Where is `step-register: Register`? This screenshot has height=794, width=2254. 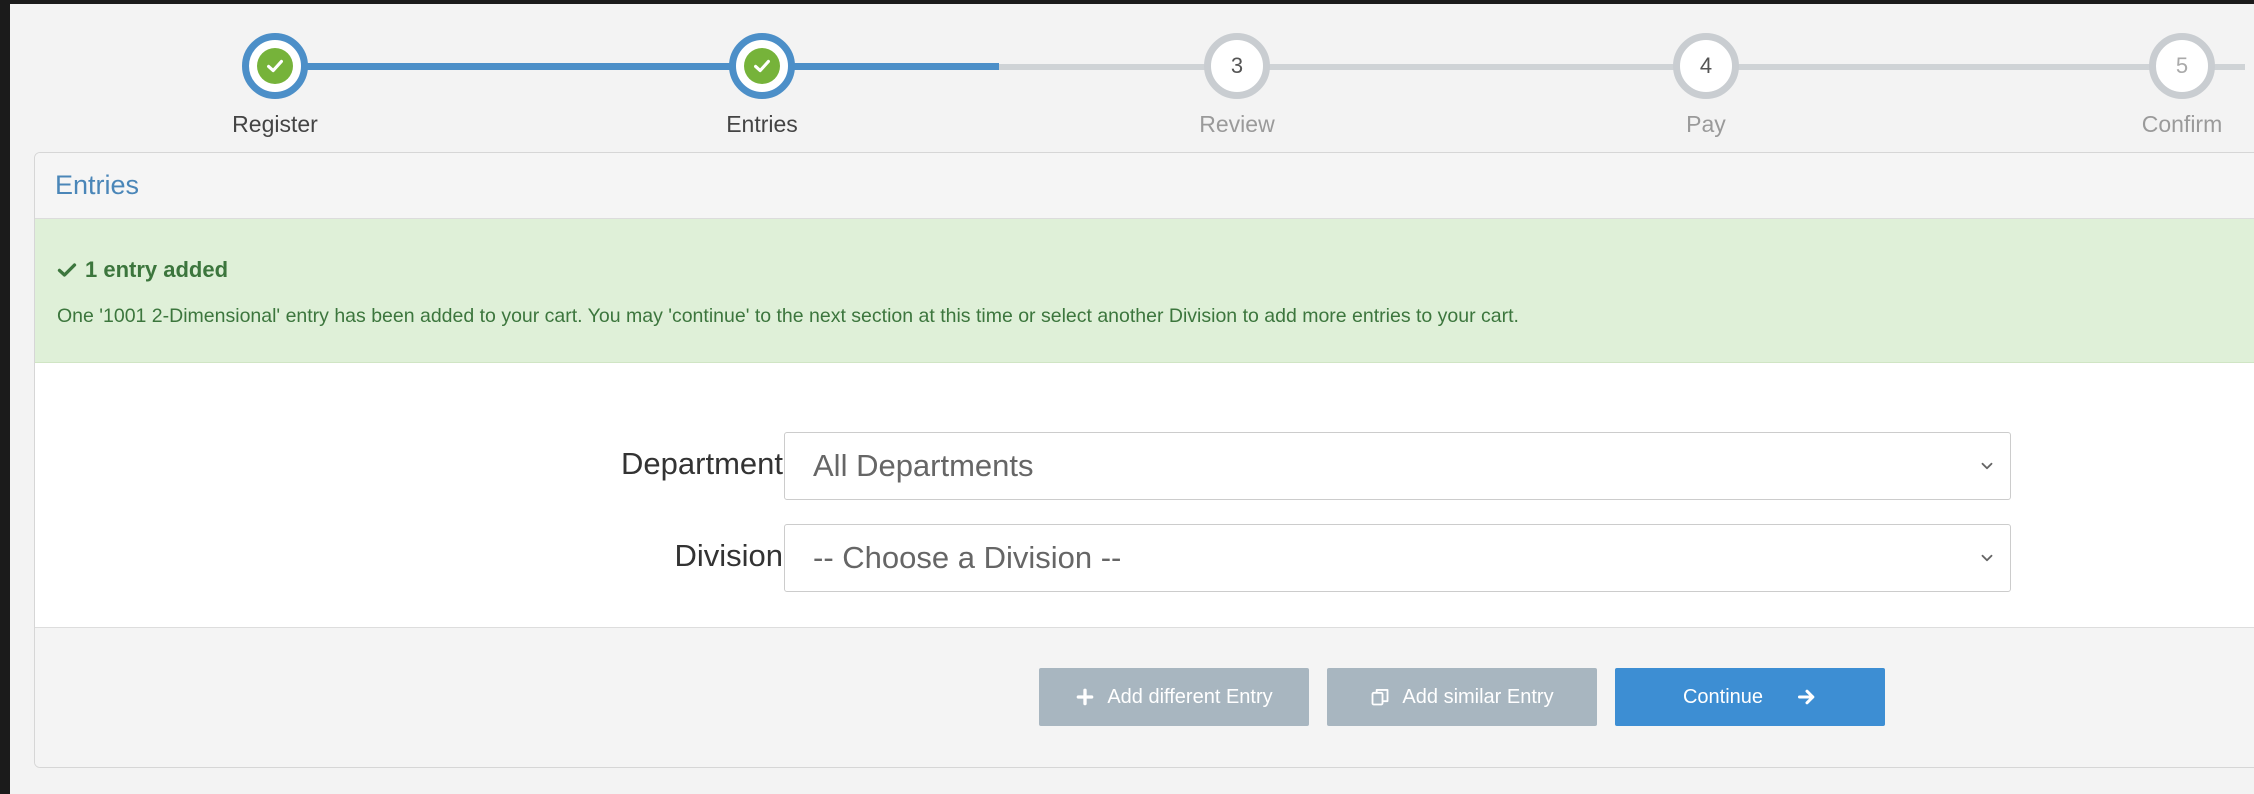 step-register: Register is located at coordinates (275, 85).